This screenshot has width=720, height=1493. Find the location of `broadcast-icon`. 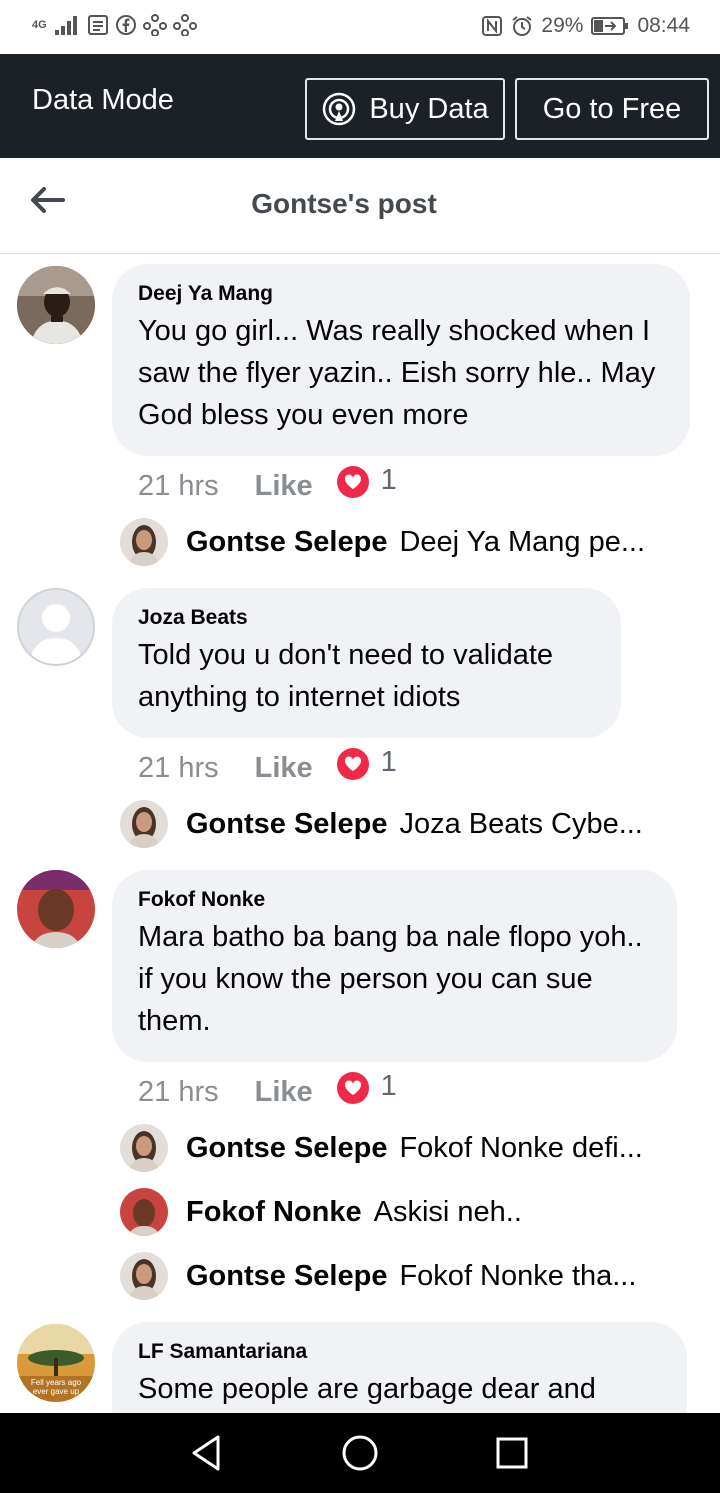

broadcast-icon is located at coordinates (339, 109).